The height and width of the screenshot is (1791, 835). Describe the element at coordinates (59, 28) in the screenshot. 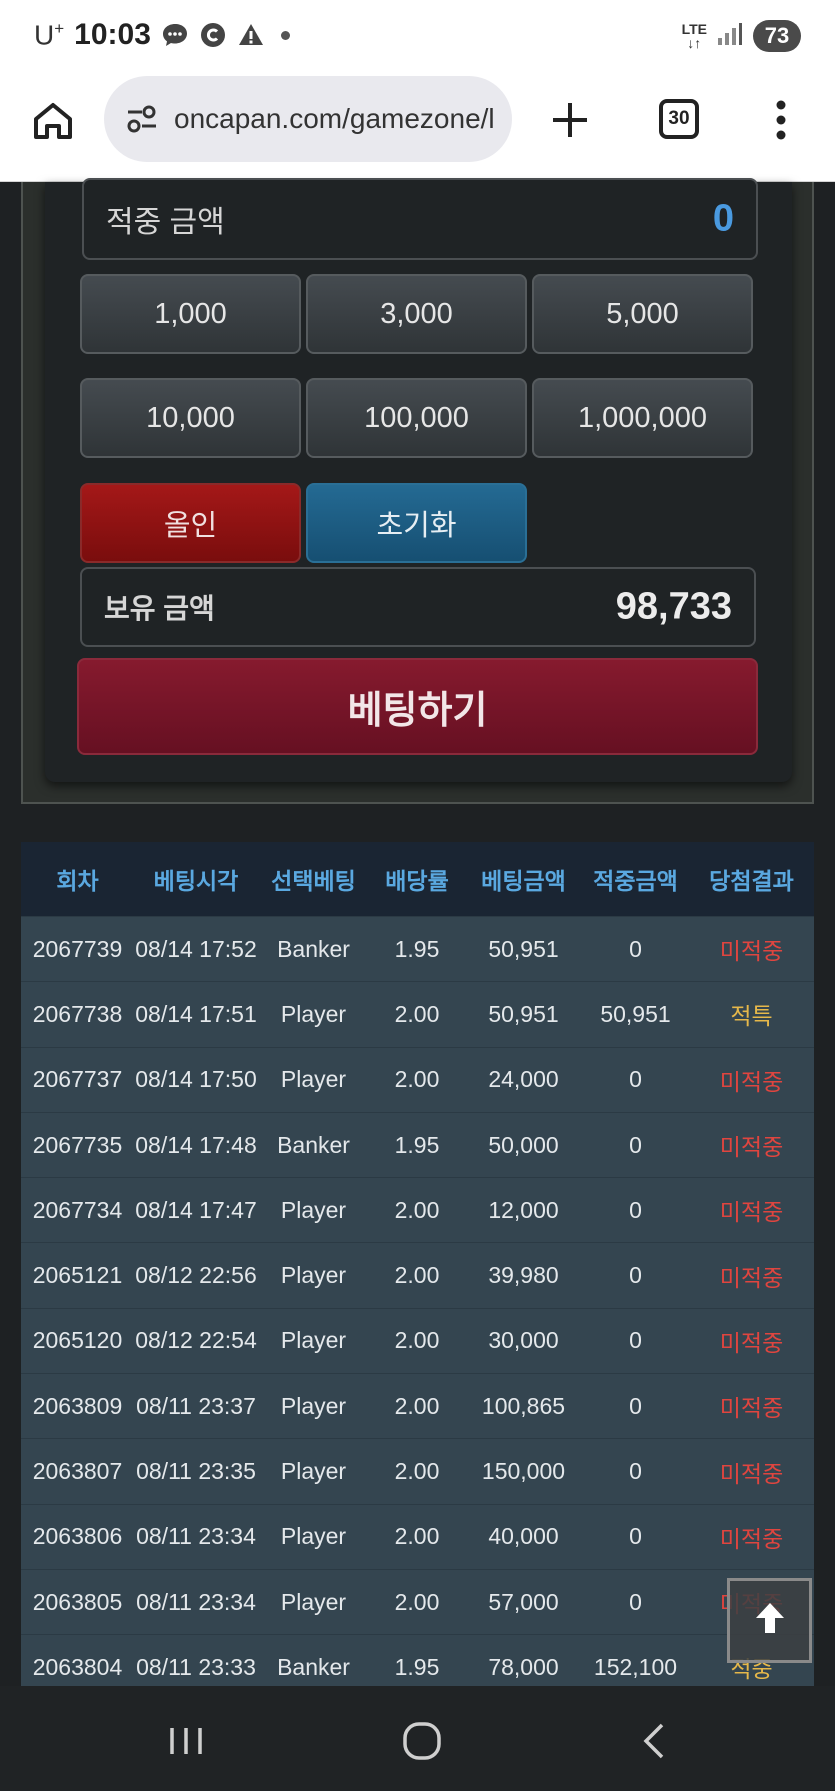

I see `carrier-sup: +` at that location.